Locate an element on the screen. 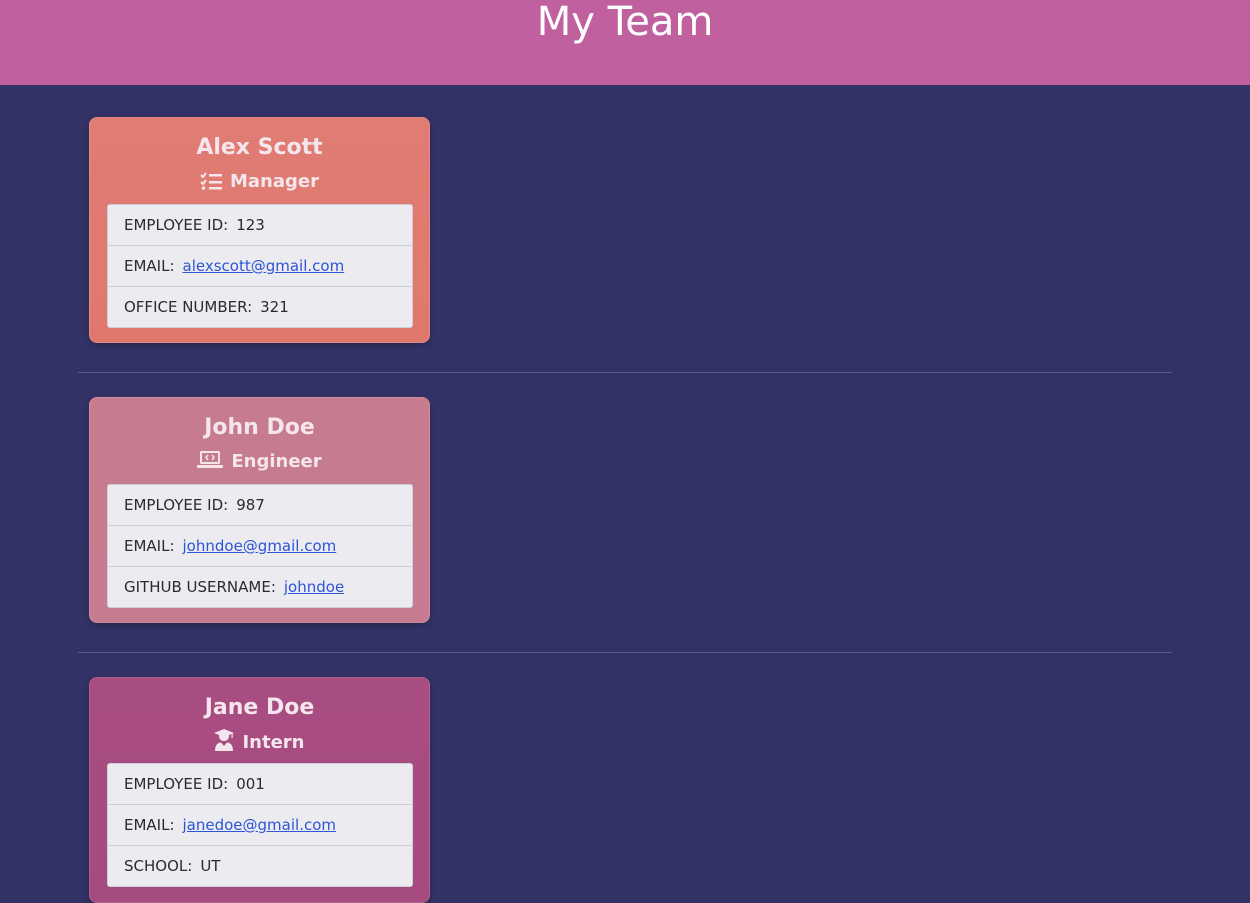 This screenshot has height=903, width=1250. role-label: Intern is located at coordinates (273, 742).